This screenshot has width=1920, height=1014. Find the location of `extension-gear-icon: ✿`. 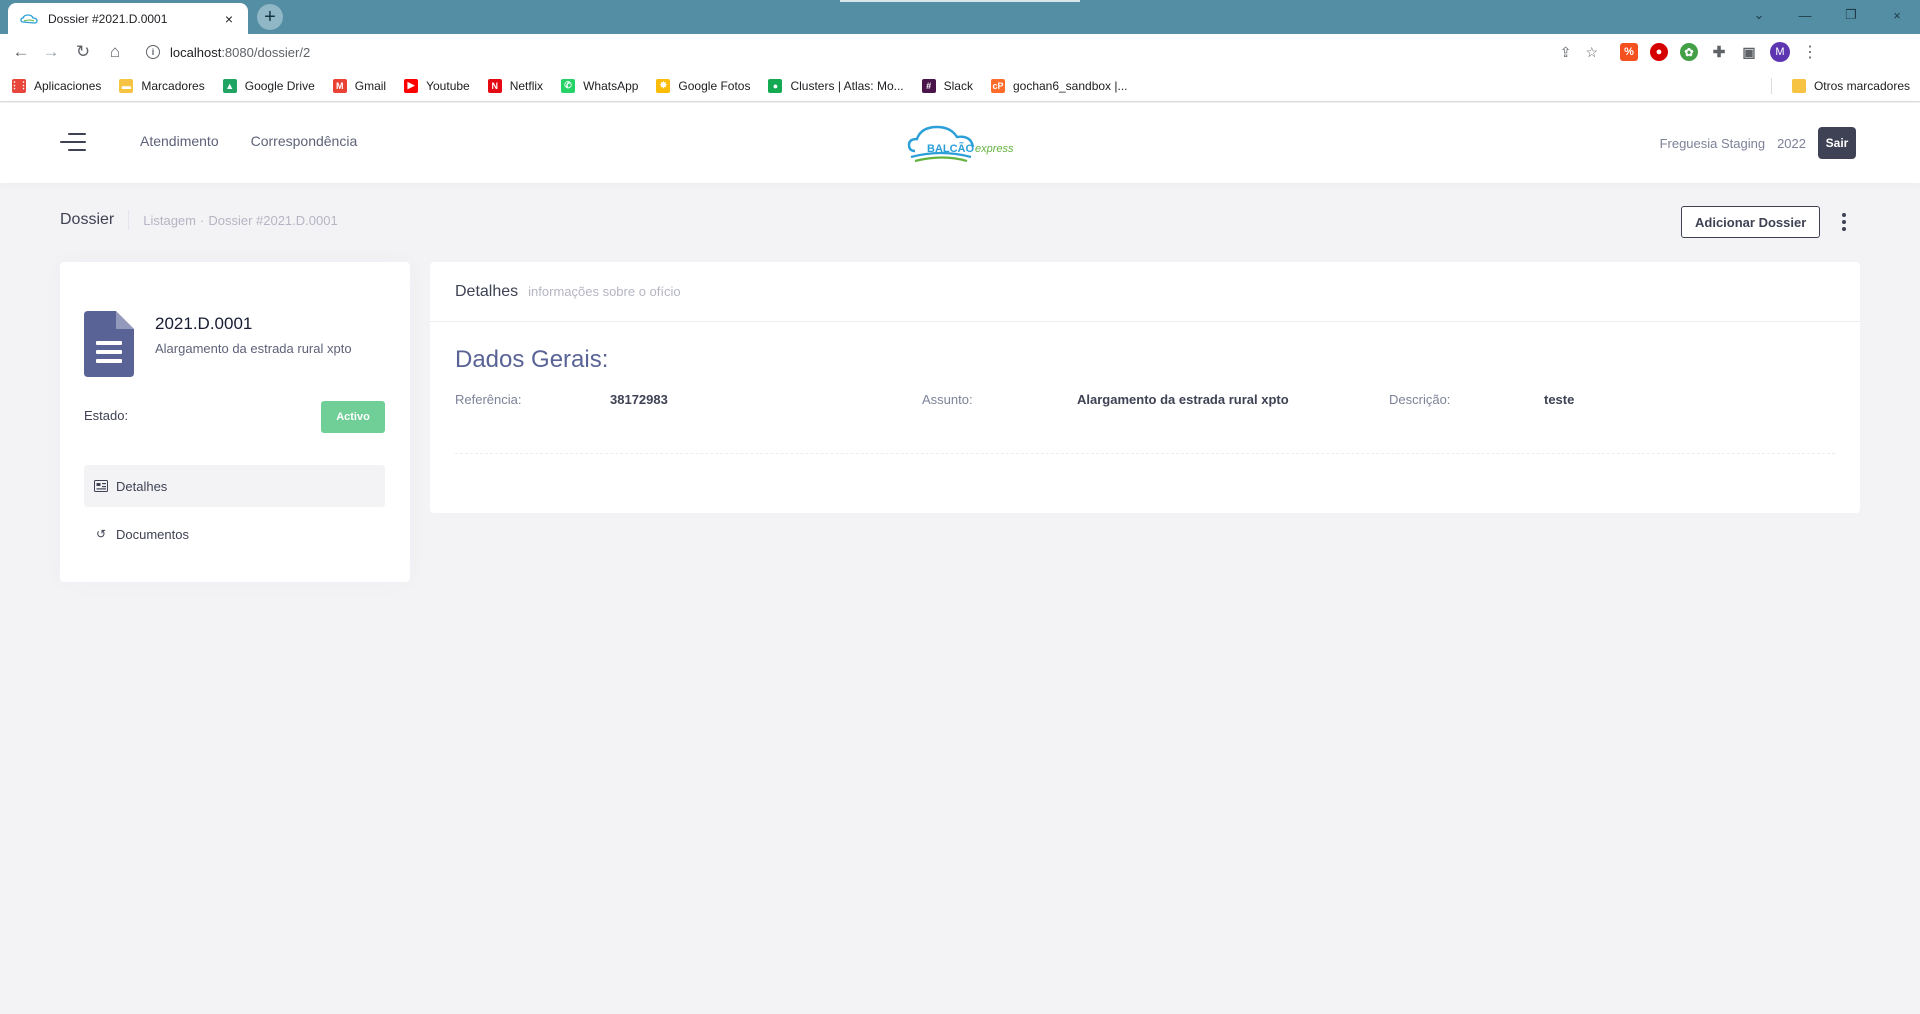

extension-gear-icon: ✿ is located at coordinates (1689, 52).